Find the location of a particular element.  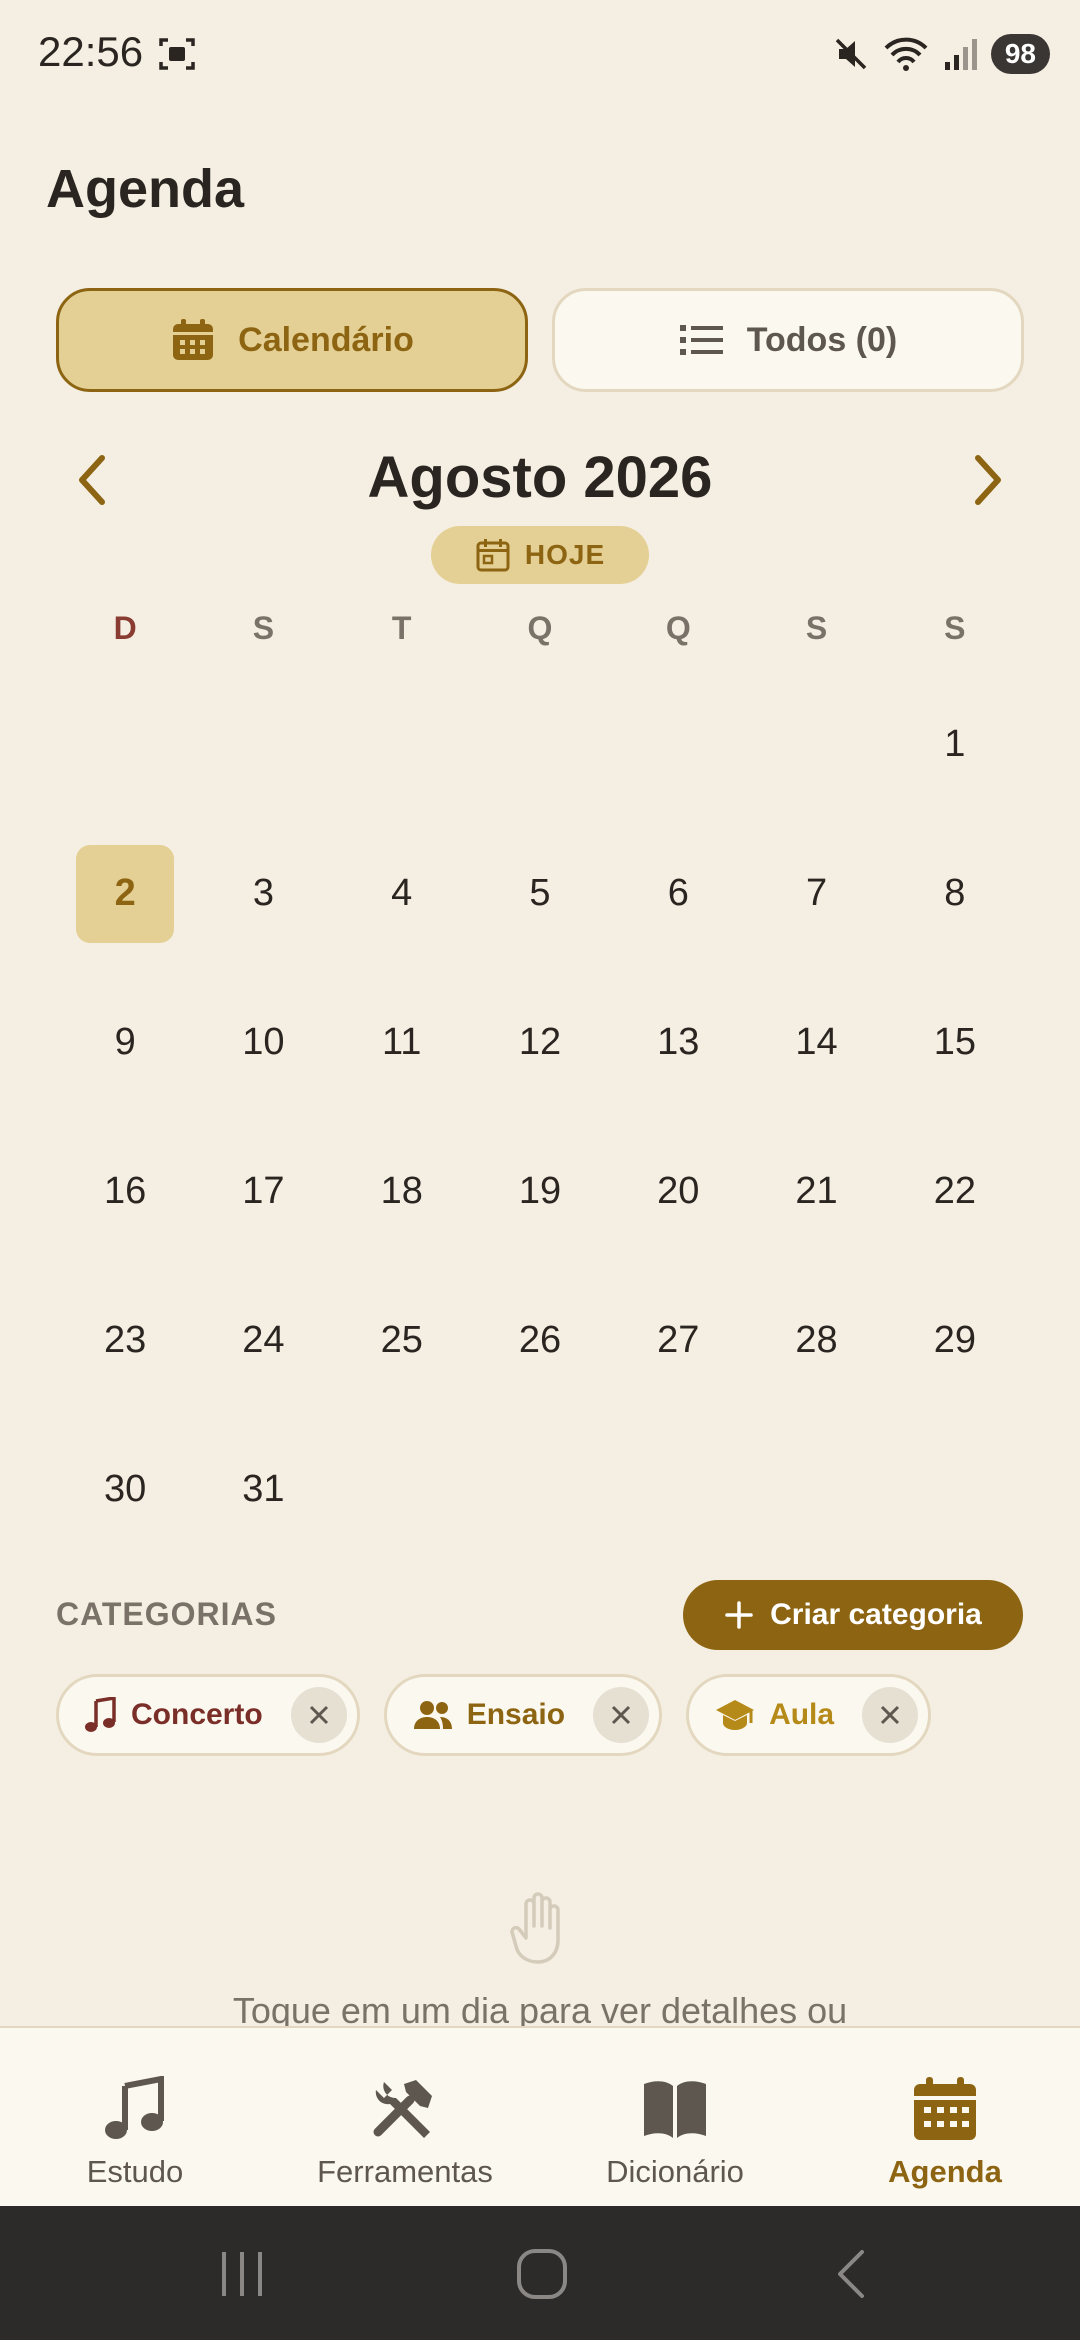

recent-apps-icon is located at coordinates (242, 2274).